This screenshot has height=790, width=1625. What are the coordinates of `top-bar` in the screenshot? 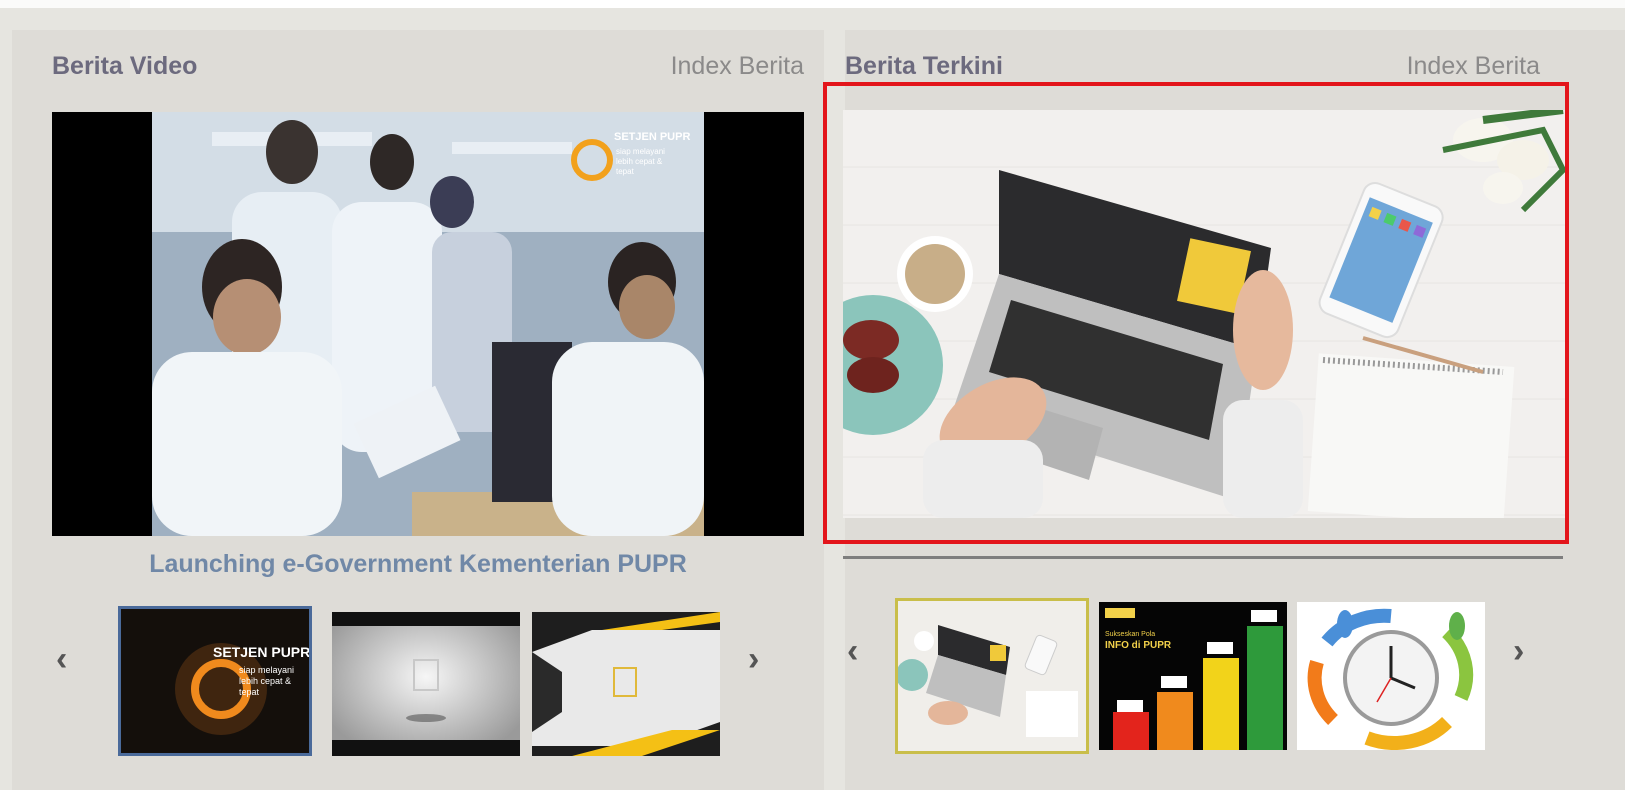 It's located at (812, 4).